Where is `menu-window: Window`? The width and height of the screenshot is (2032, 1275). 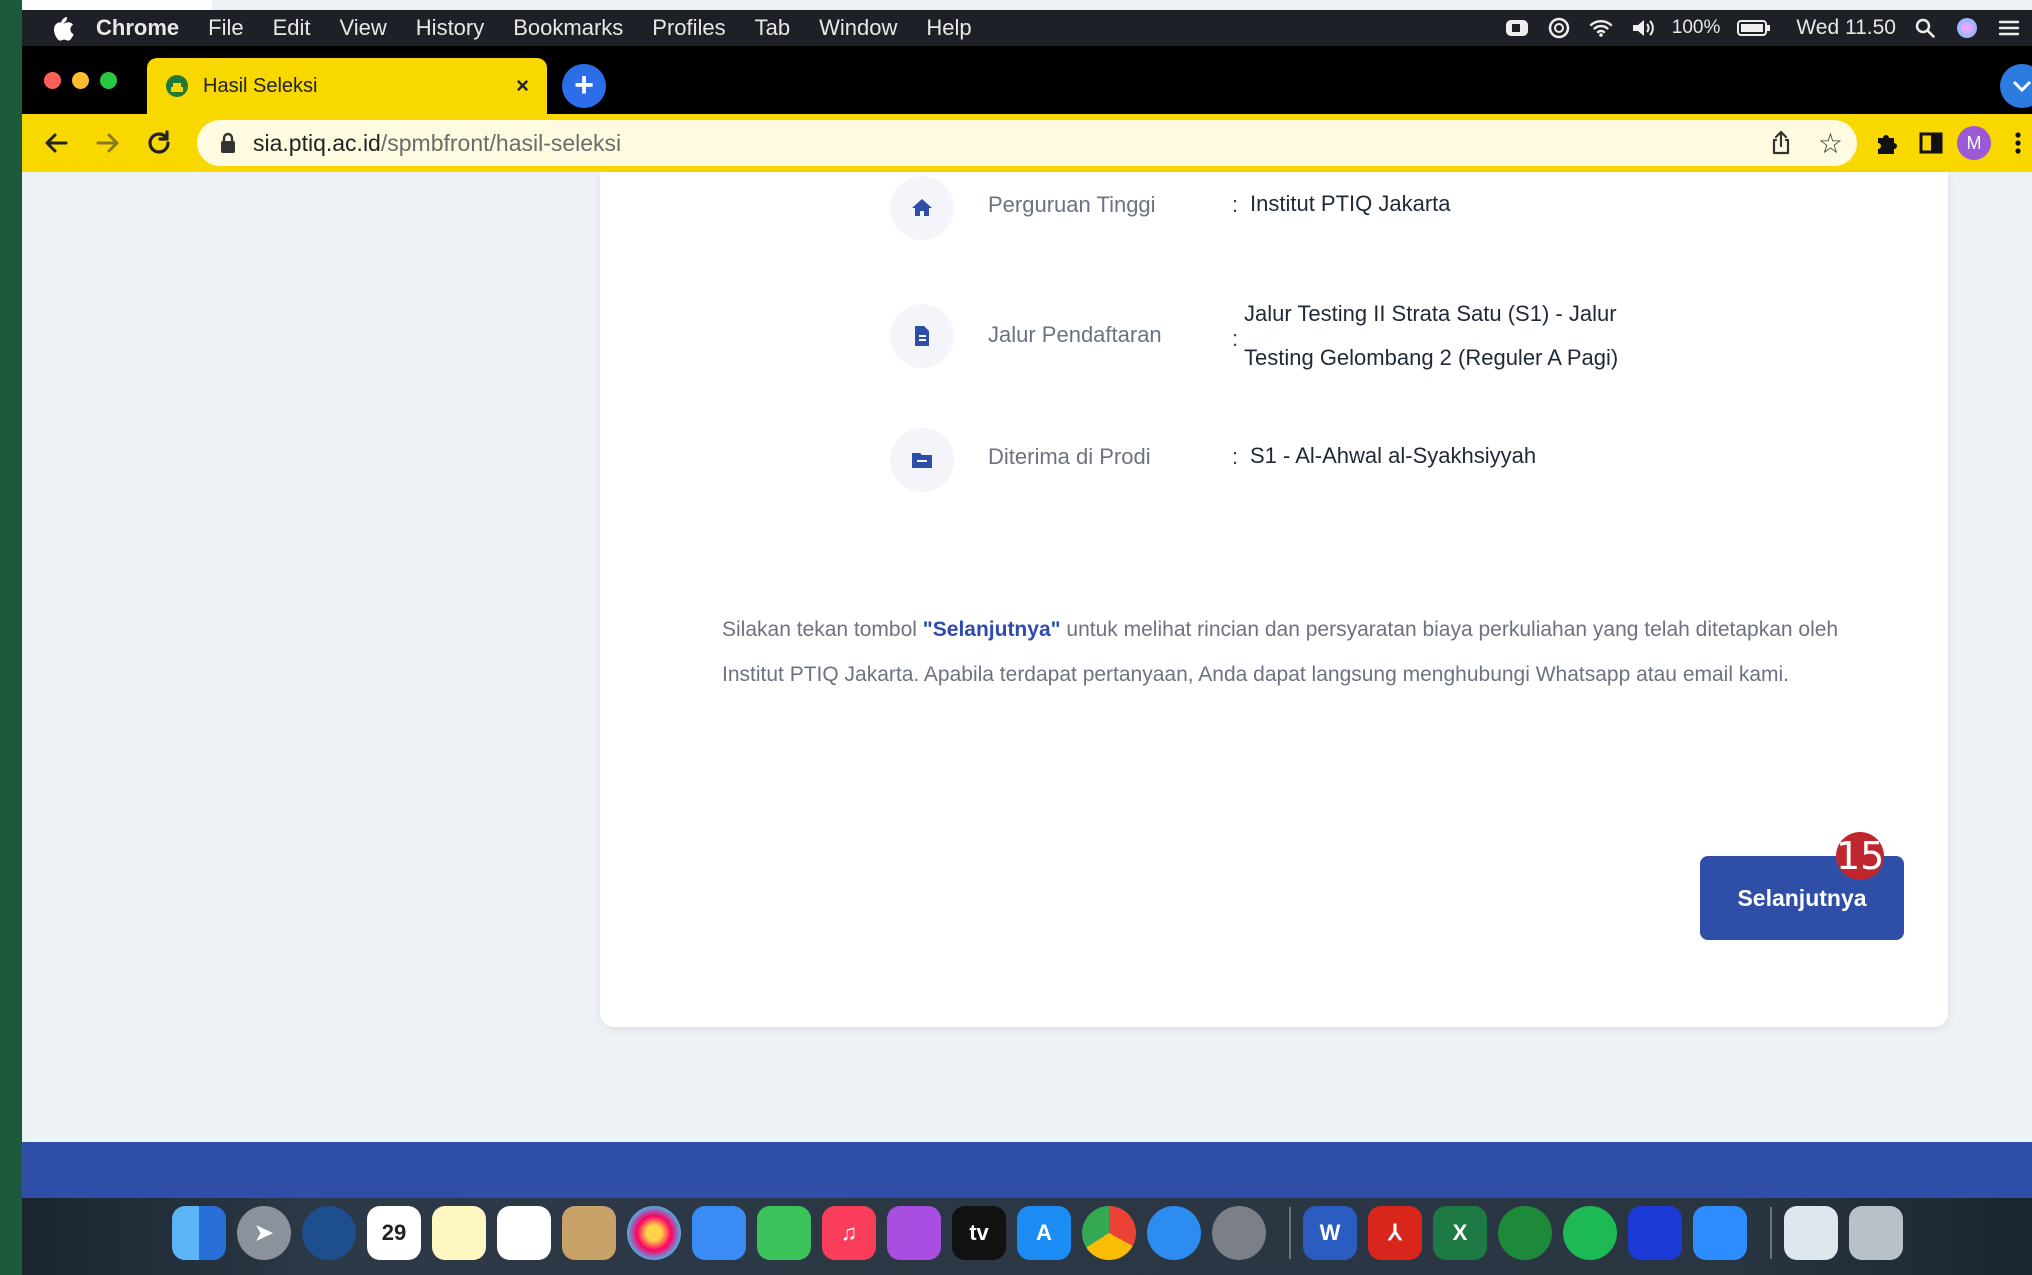
menu-window: Window is located at coordinates (858, 28).